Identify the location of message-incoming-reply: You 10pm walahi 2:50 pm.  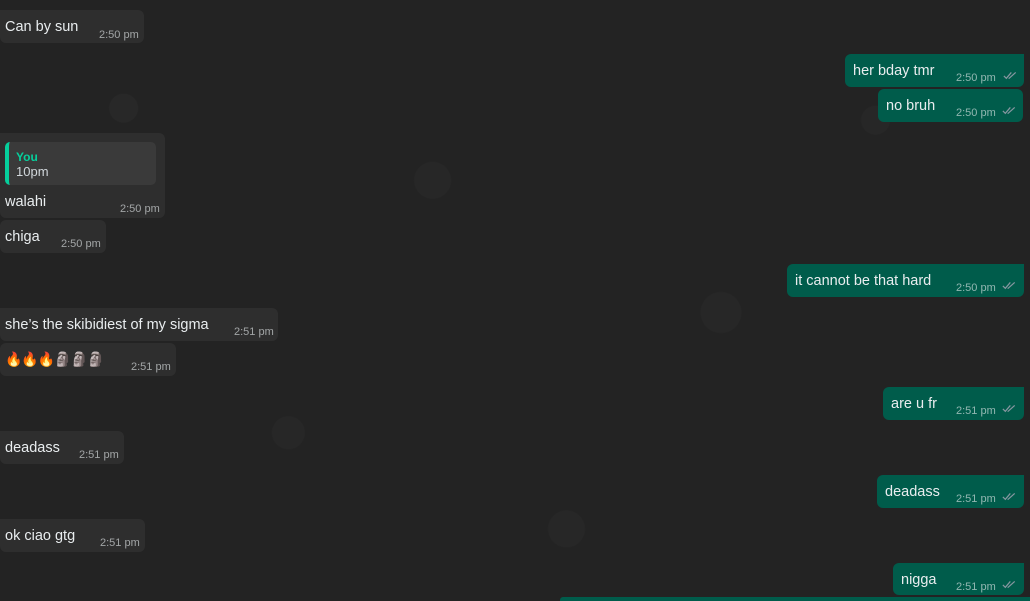
(82, 175).